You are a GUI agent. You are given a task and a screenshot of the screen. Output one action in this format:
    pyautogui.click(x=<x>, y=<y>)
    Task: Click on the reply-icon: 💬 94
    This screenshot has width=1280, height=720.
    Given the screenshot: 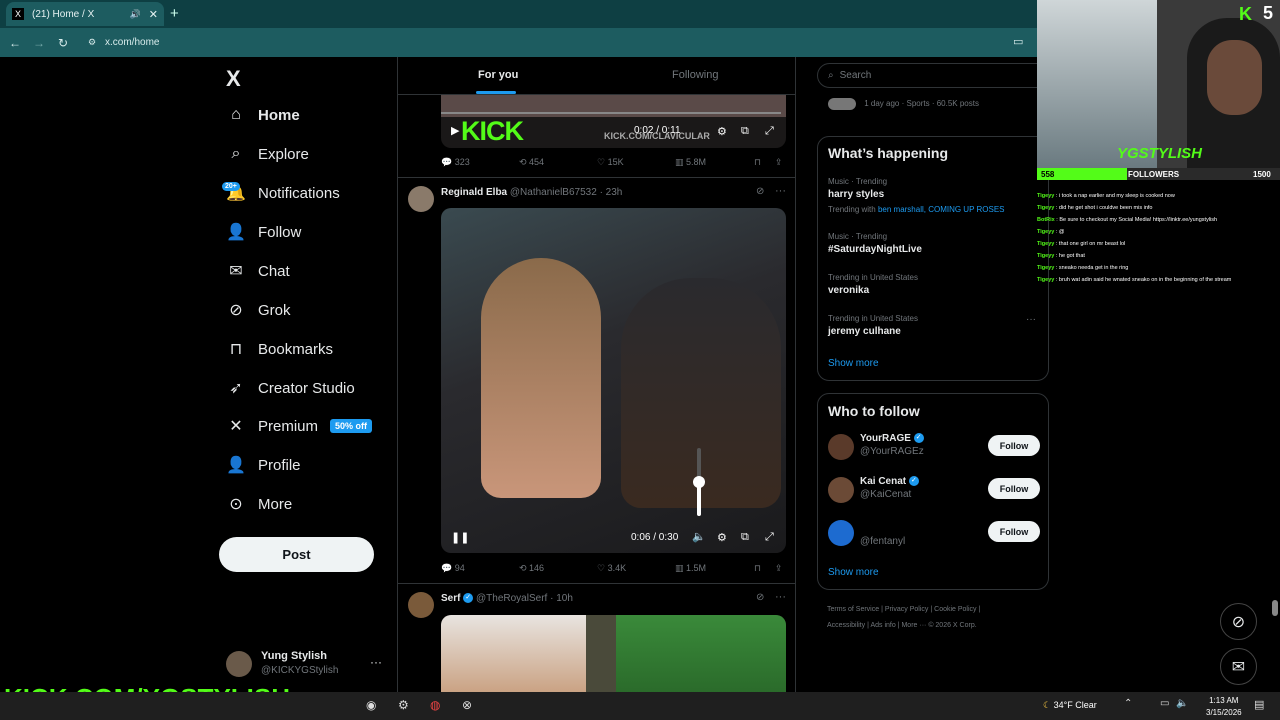 What is the action you would take?
    pyautogui.click(x=453, y=568)
    